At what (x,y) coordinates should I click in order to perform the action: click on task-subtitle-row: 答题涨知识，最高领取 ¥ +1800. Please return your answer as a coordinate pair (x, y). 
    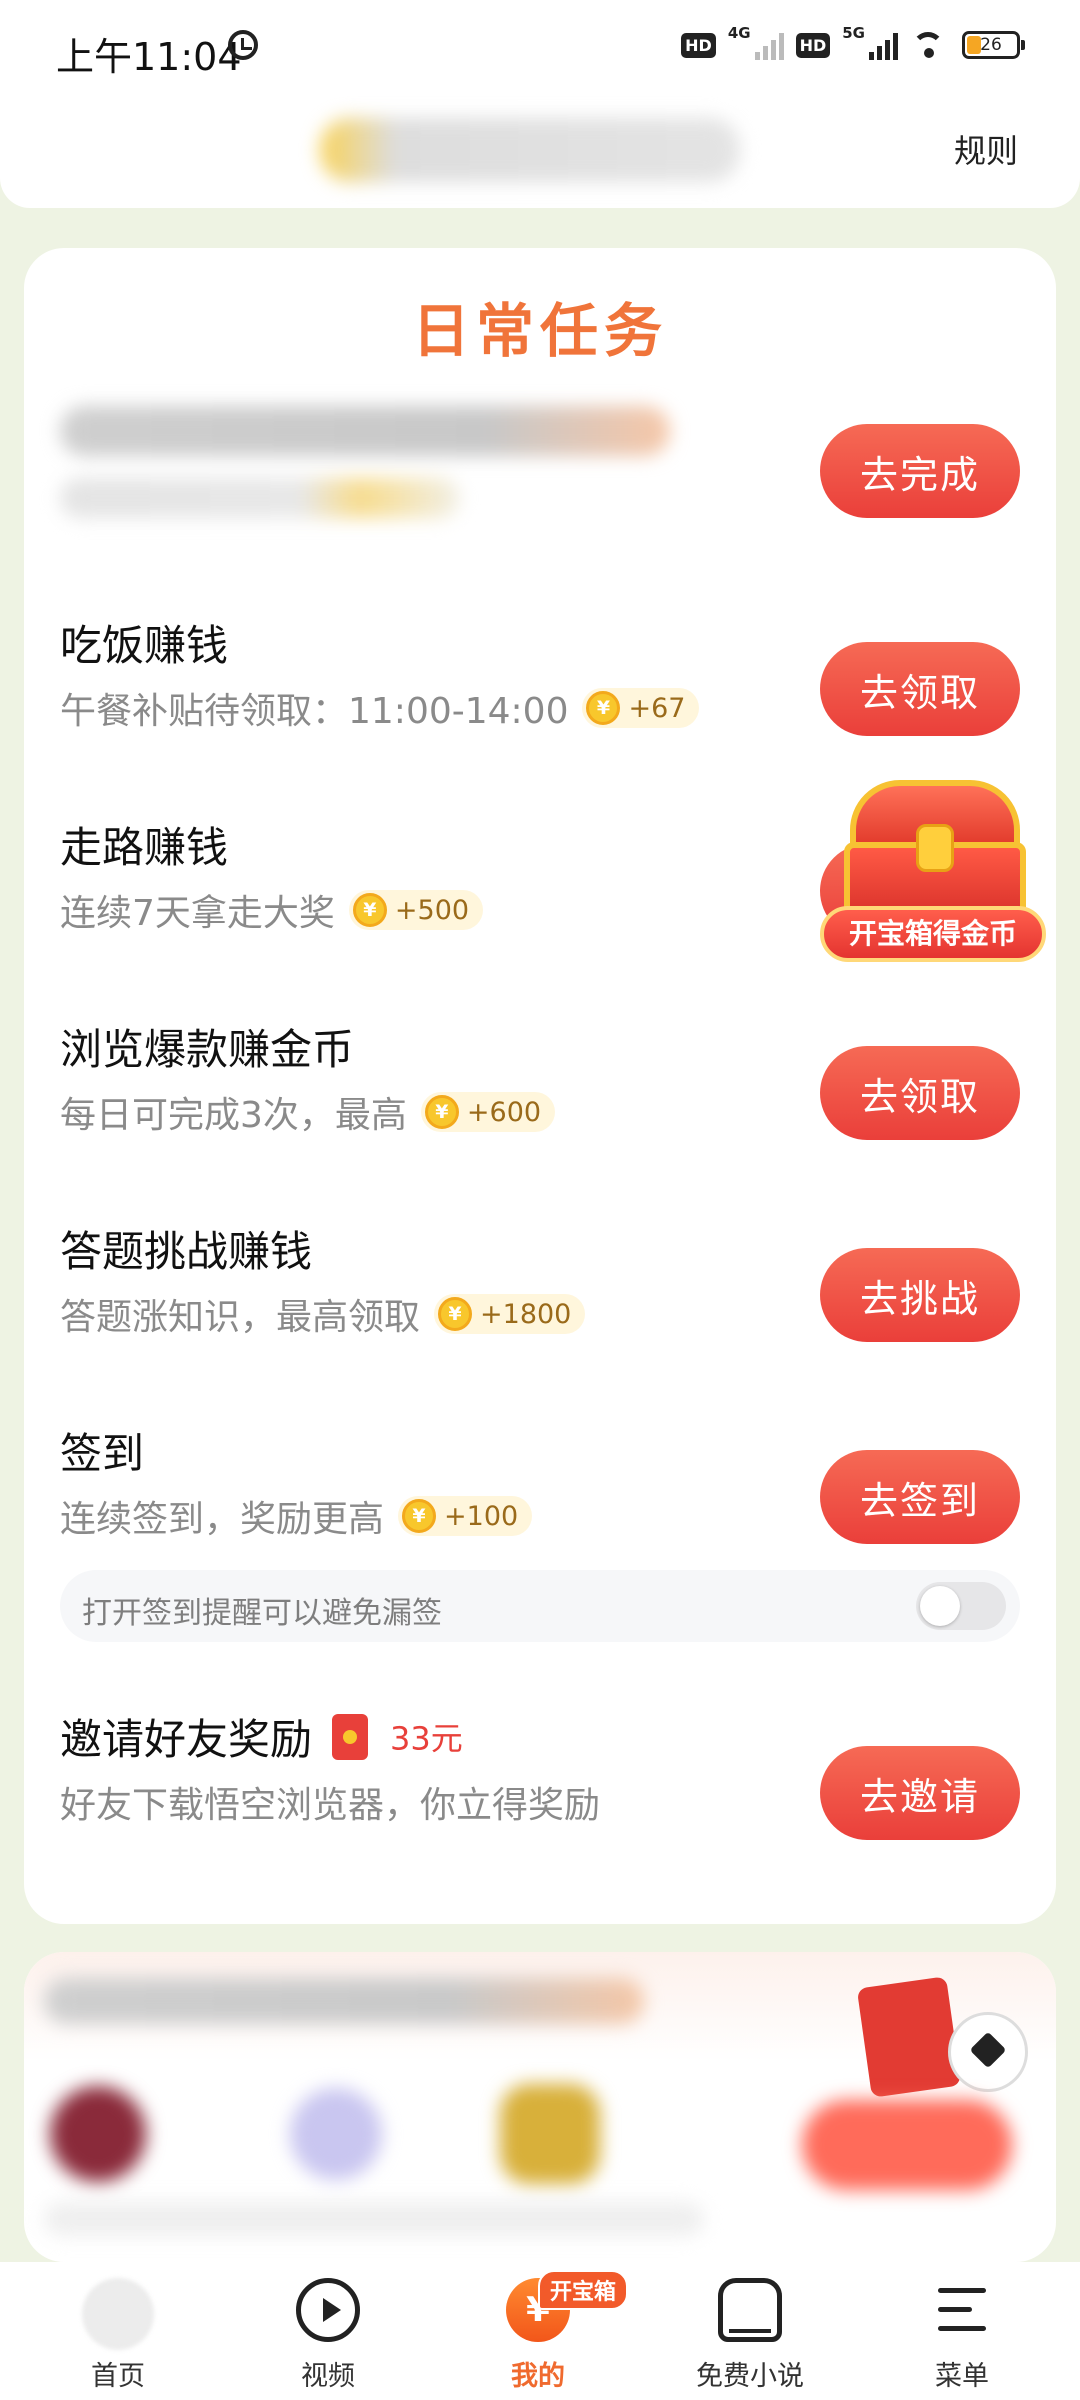
    Looking at the image, I should click on (323, 1314).